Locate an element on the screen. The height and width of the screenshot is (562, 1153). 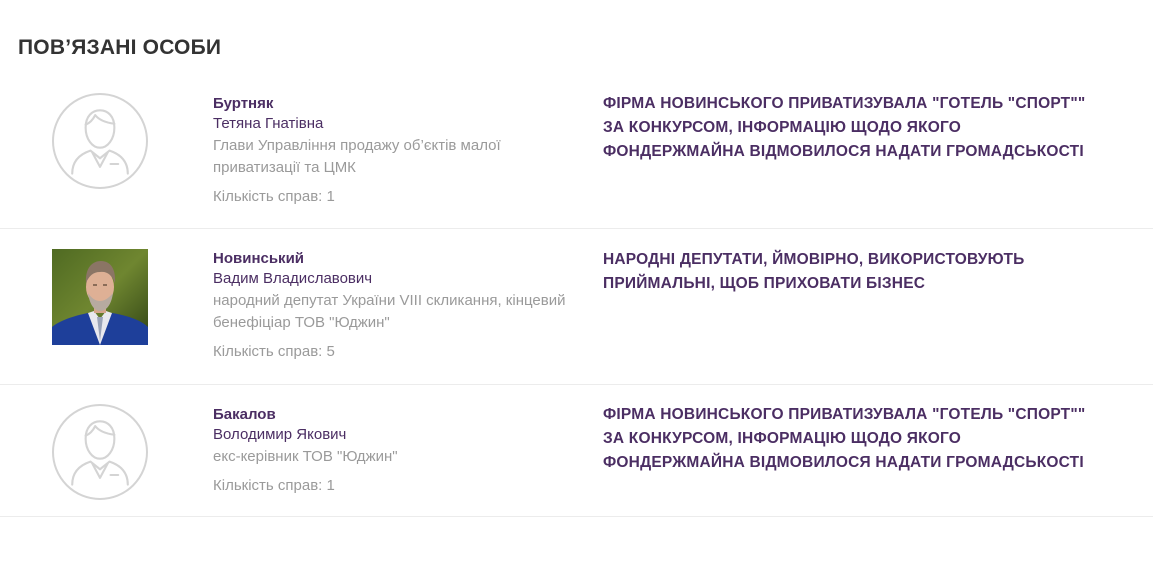
person-surname-link: Бакалов is located at coordinates (393, 415).